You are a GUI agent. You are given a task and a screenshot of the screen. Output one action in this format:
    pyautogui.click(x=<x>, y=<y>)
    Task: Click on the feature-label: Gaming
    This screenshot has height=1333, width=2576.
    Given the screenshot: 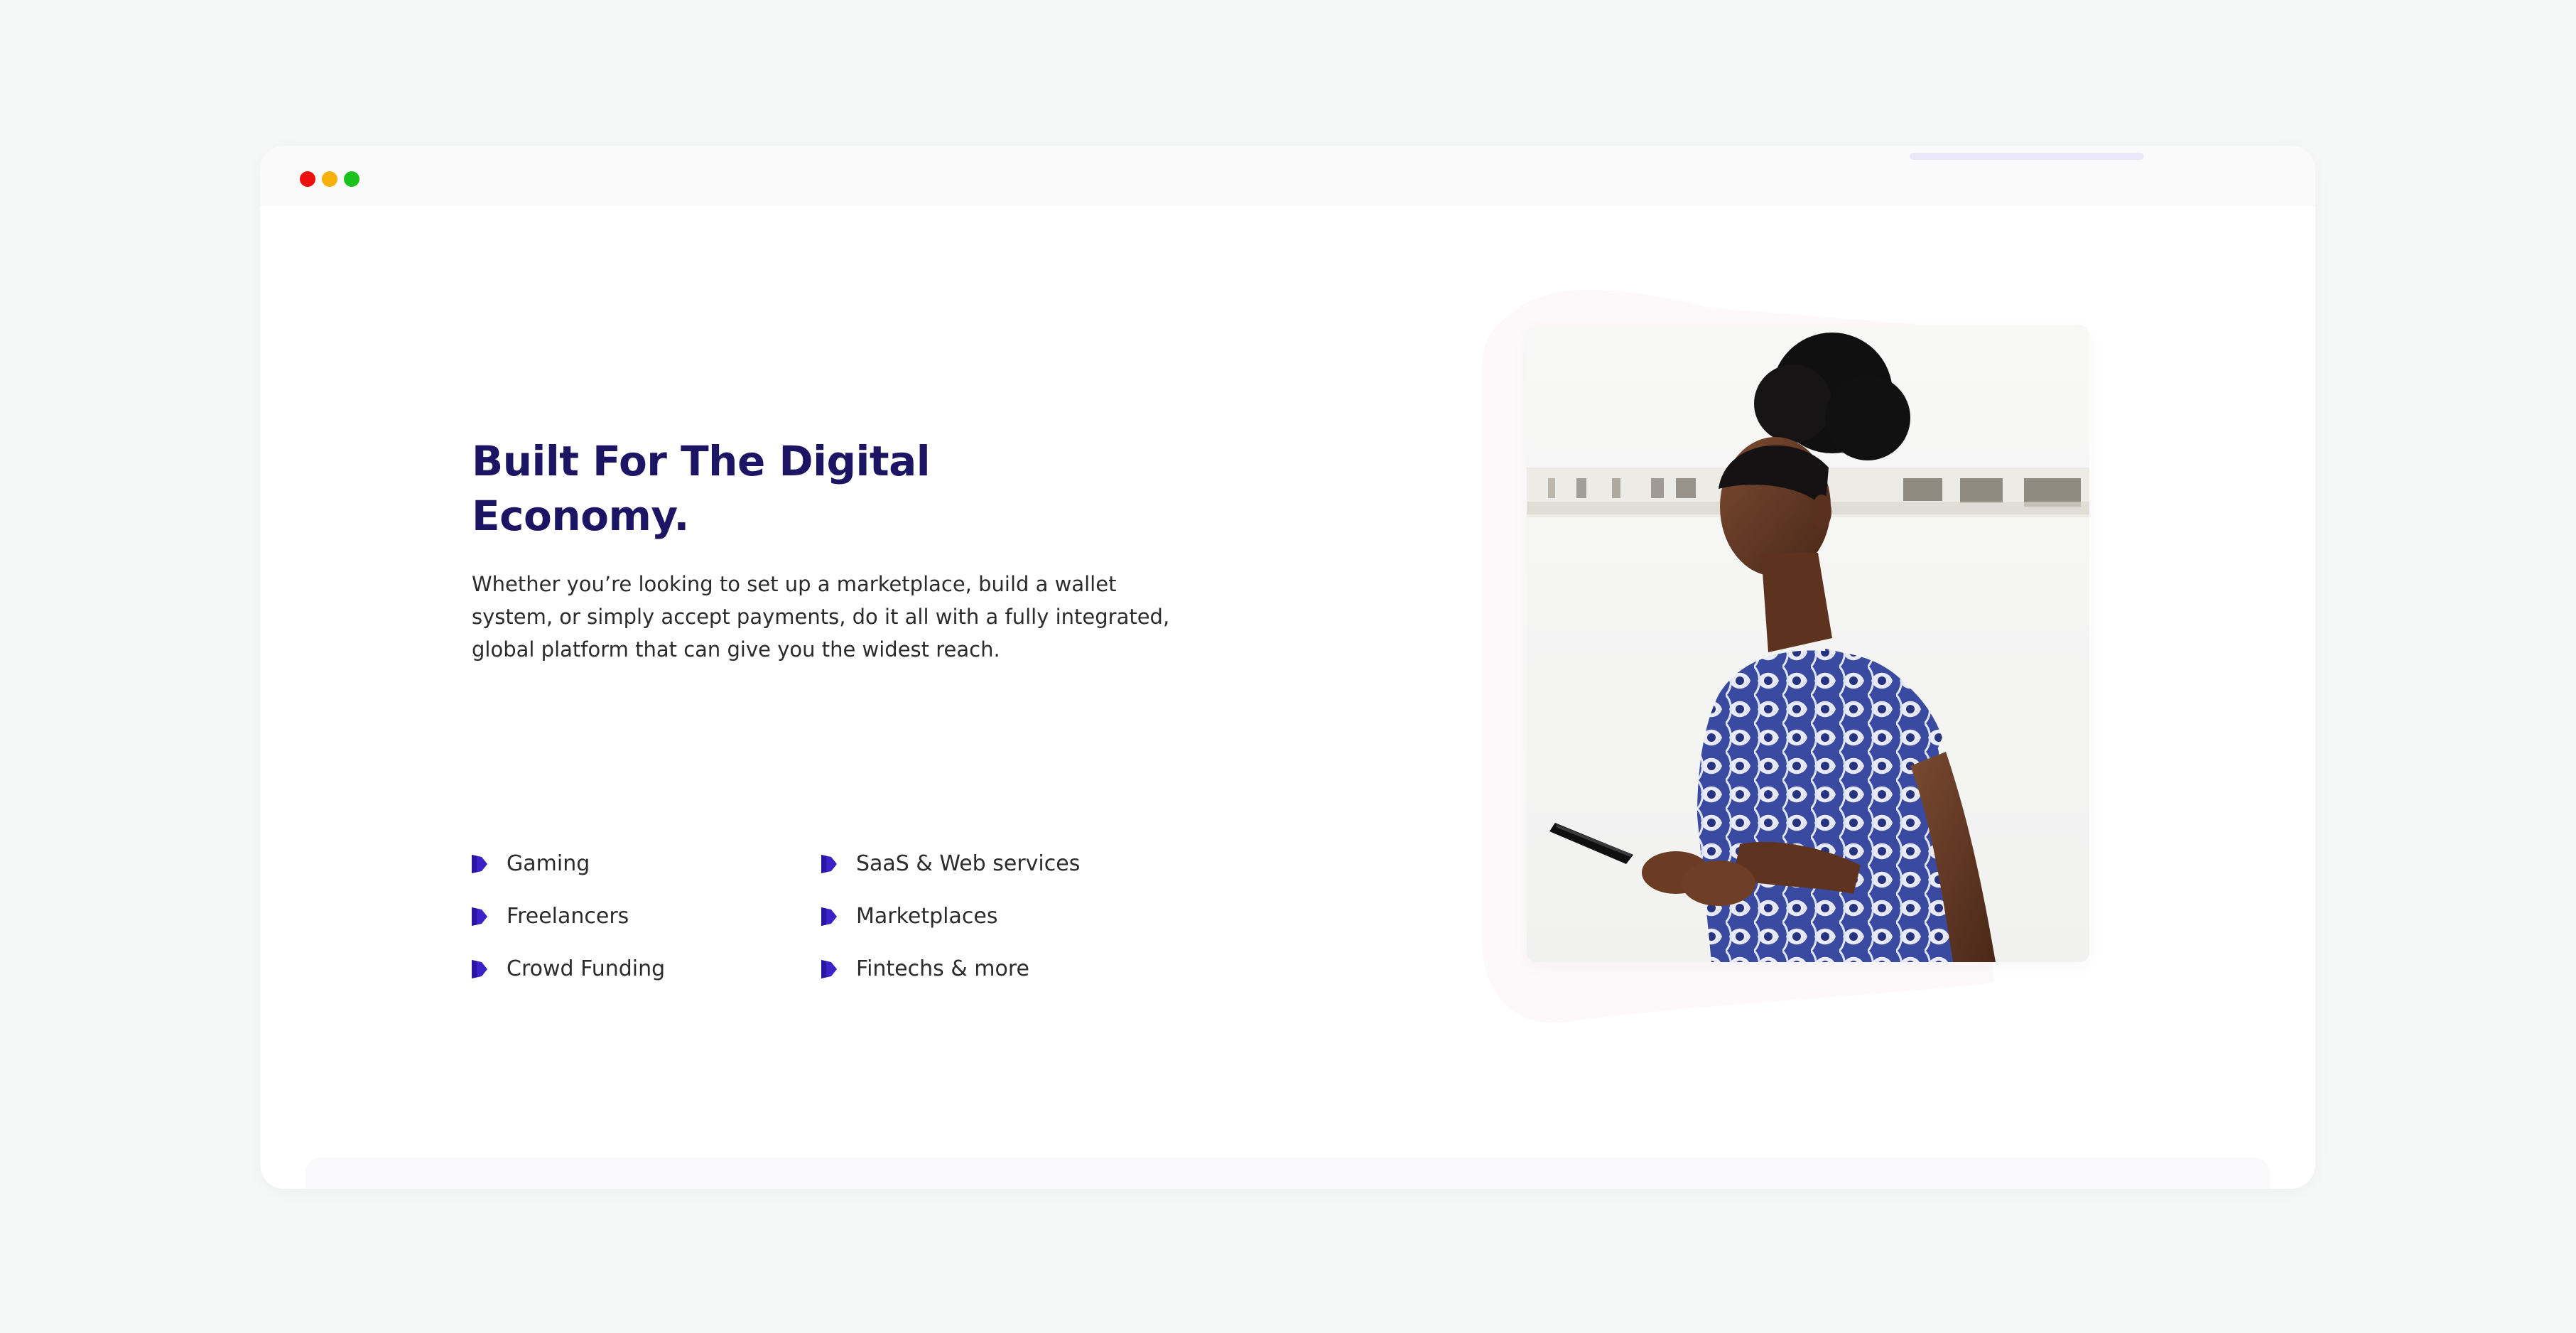 What is the action you would take?
    pyautogui.click(x=548, y=863)
    